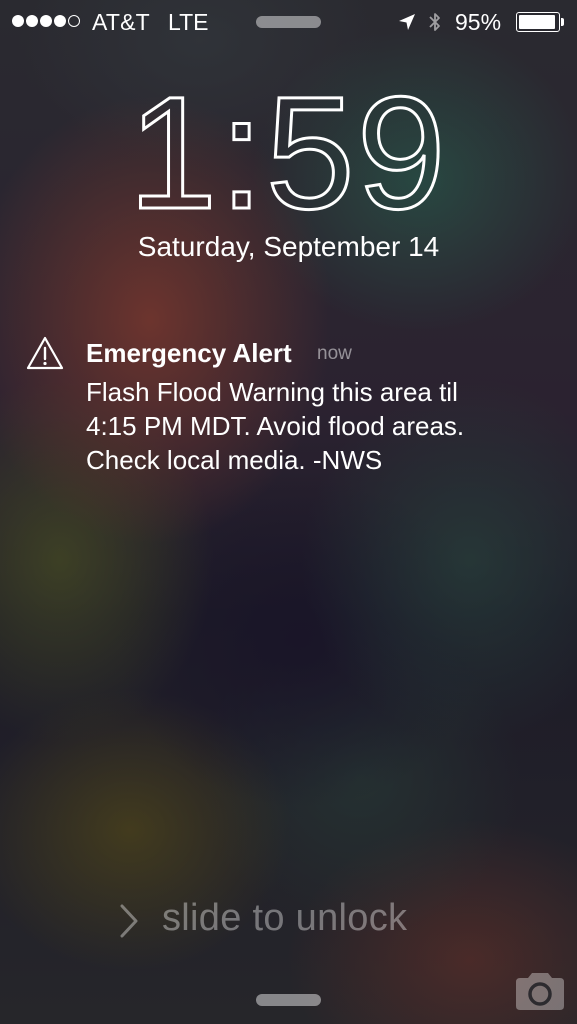  What do you see at coordinates (45, 353) in the screenshot?
I see `warning-triangle-icon` at bounding box center [45, 353].